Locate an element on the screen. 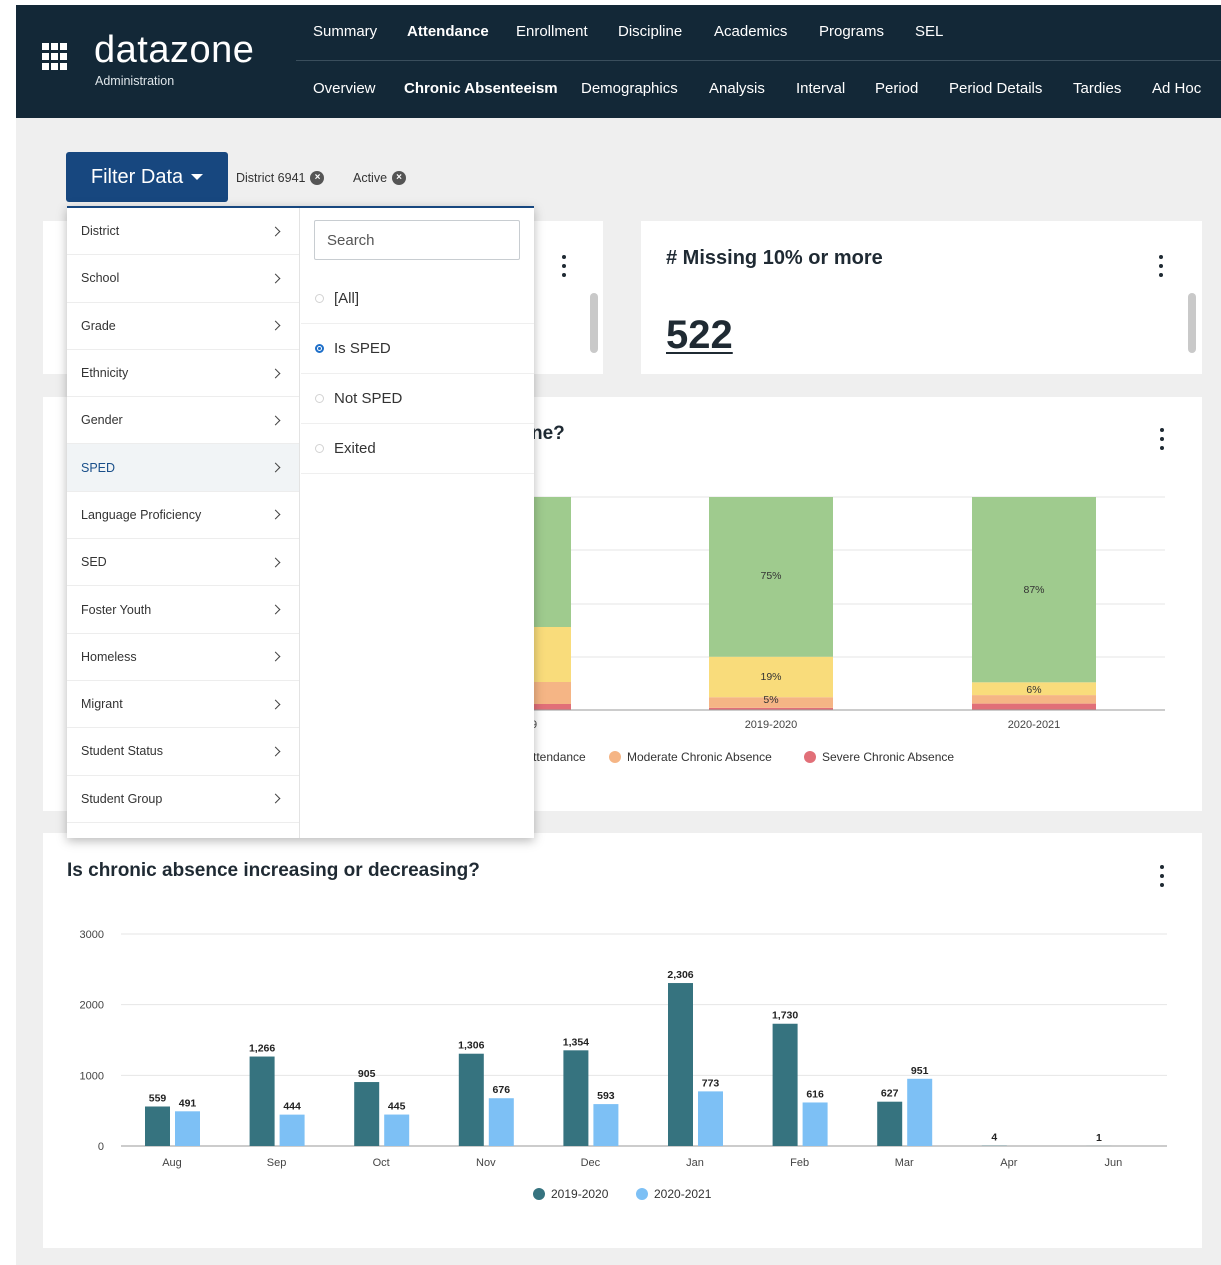 Image resolution: width=1221 pixels, height=1265 pixels. data-label: 1,266 is located at coordinates (262, 1049).